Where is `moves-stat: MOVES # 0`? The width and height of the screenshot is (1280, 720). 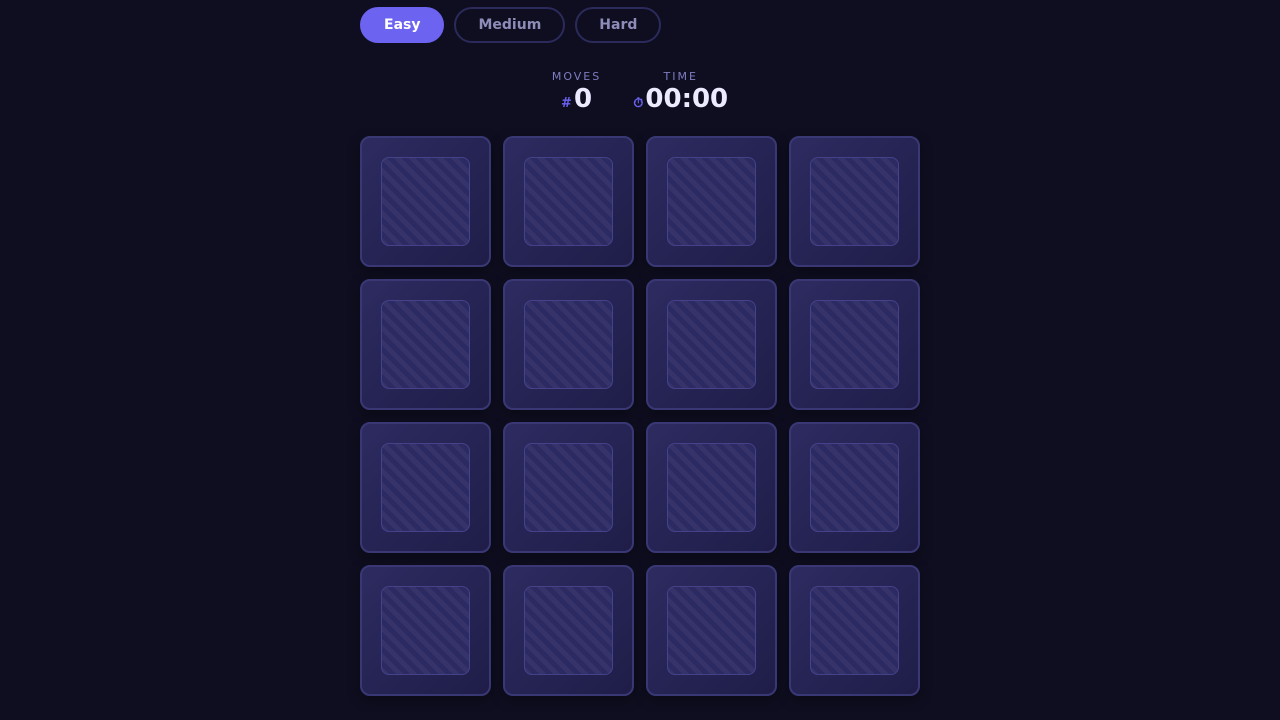
moves-stat: MOVES # 0 is located at coordinates (576, 92).